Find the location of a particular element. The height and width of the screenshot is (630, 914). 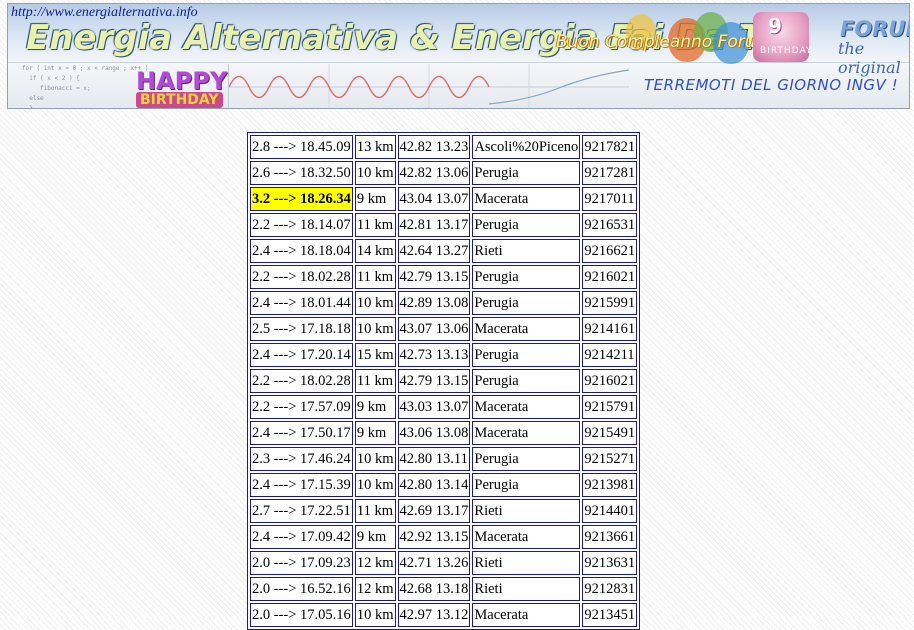

coordinates-cell: 42.71 13.26 is located at coordinates (434, 563).